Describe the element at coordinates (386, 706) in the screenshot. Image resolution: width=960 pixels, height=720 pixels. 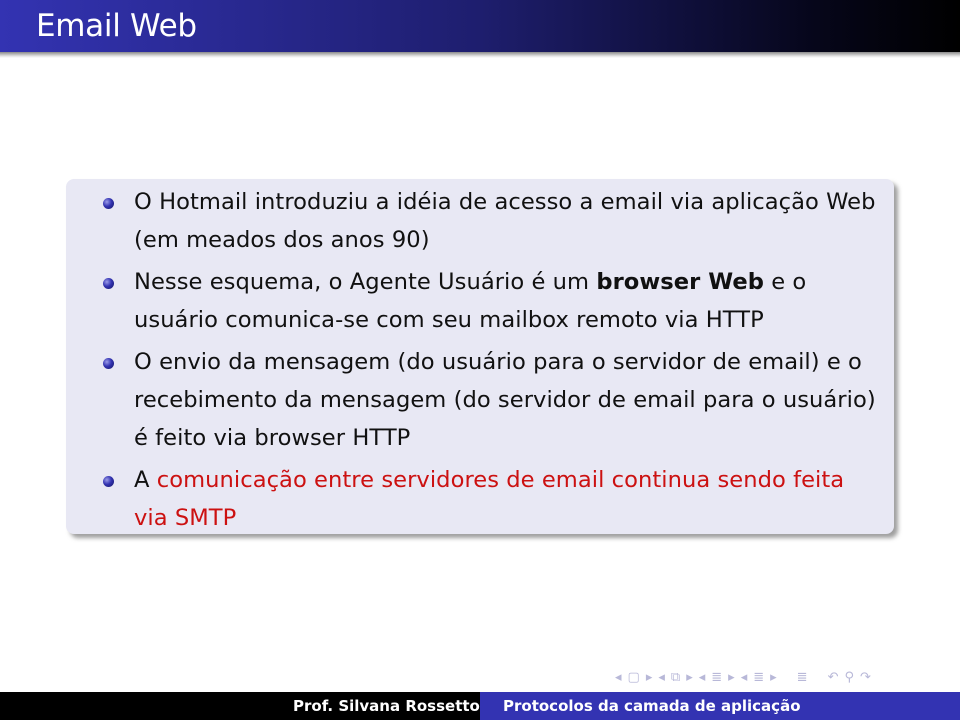
I see `footer-author: Prof. Silvana Rossetto` at that location.